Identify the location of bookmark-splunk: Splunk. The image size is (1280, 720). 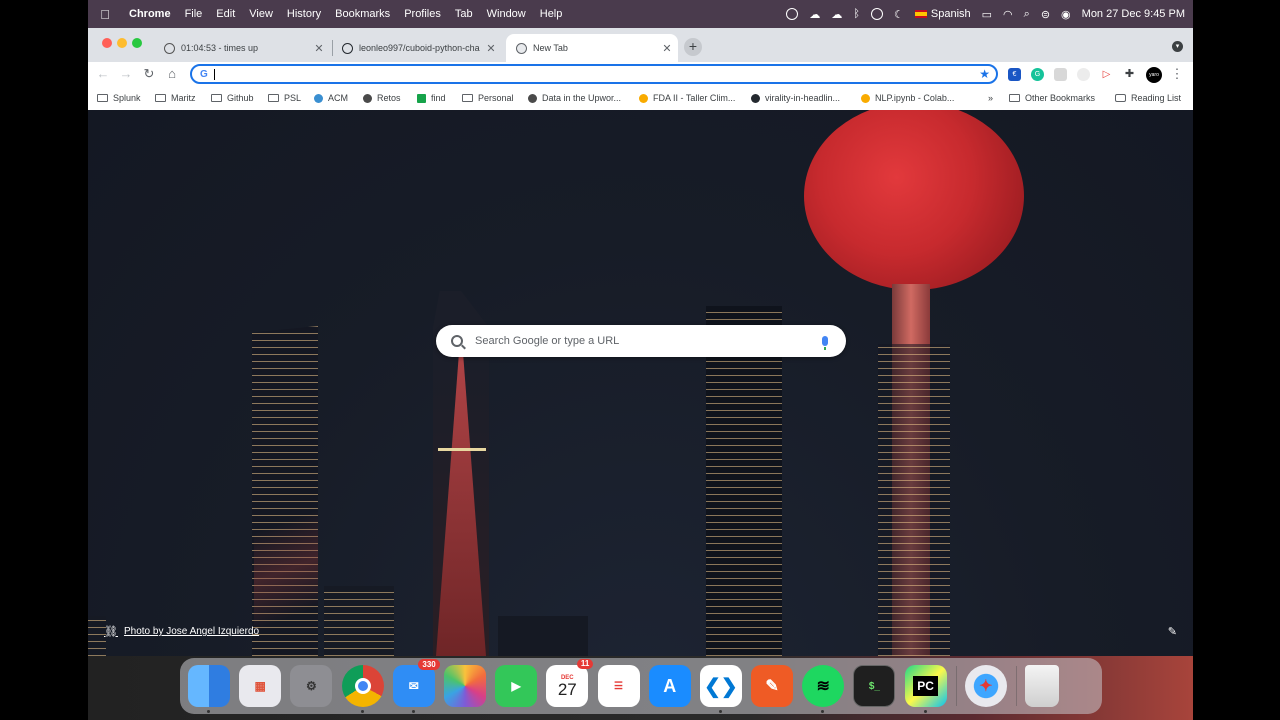
(119, 98).